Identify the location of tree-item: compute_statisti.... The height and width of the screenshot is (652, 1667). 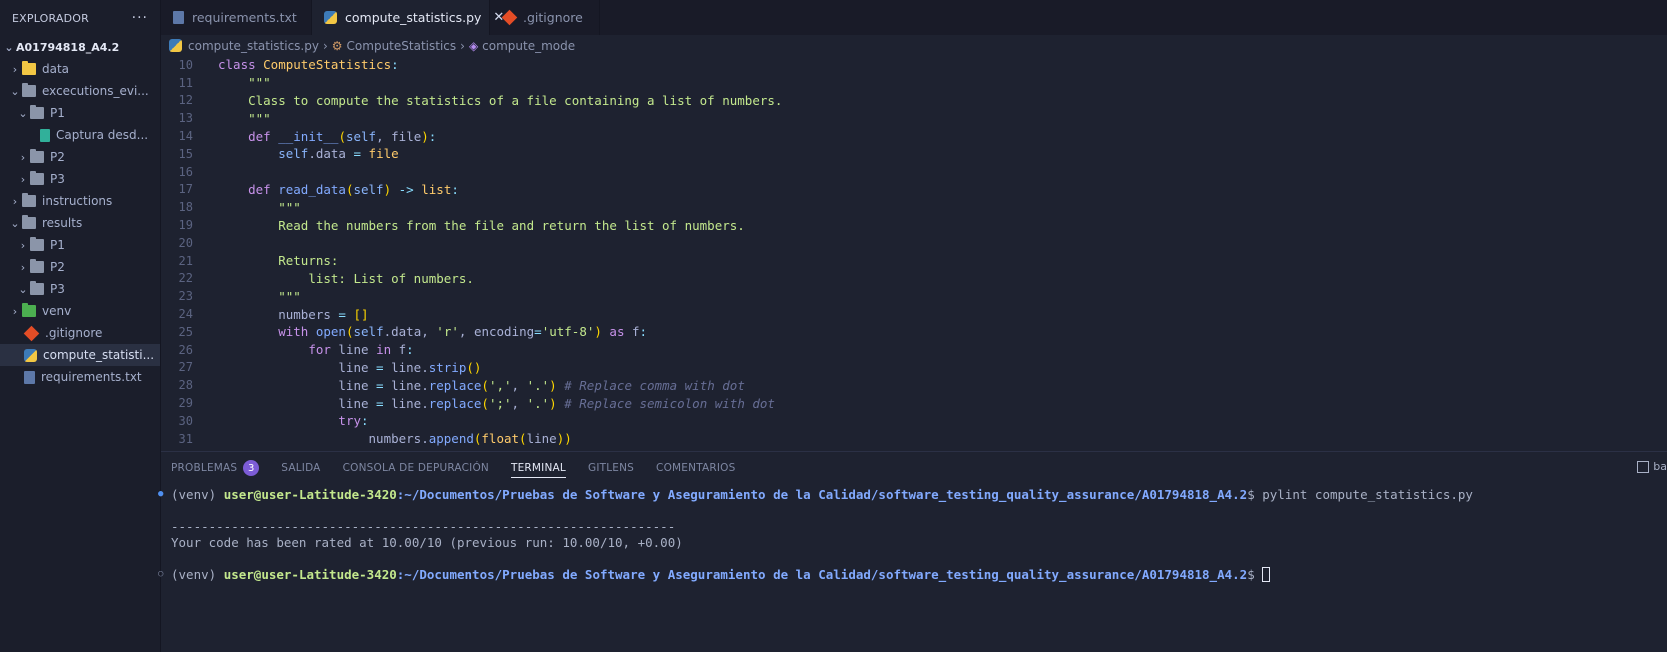
(80, 355).